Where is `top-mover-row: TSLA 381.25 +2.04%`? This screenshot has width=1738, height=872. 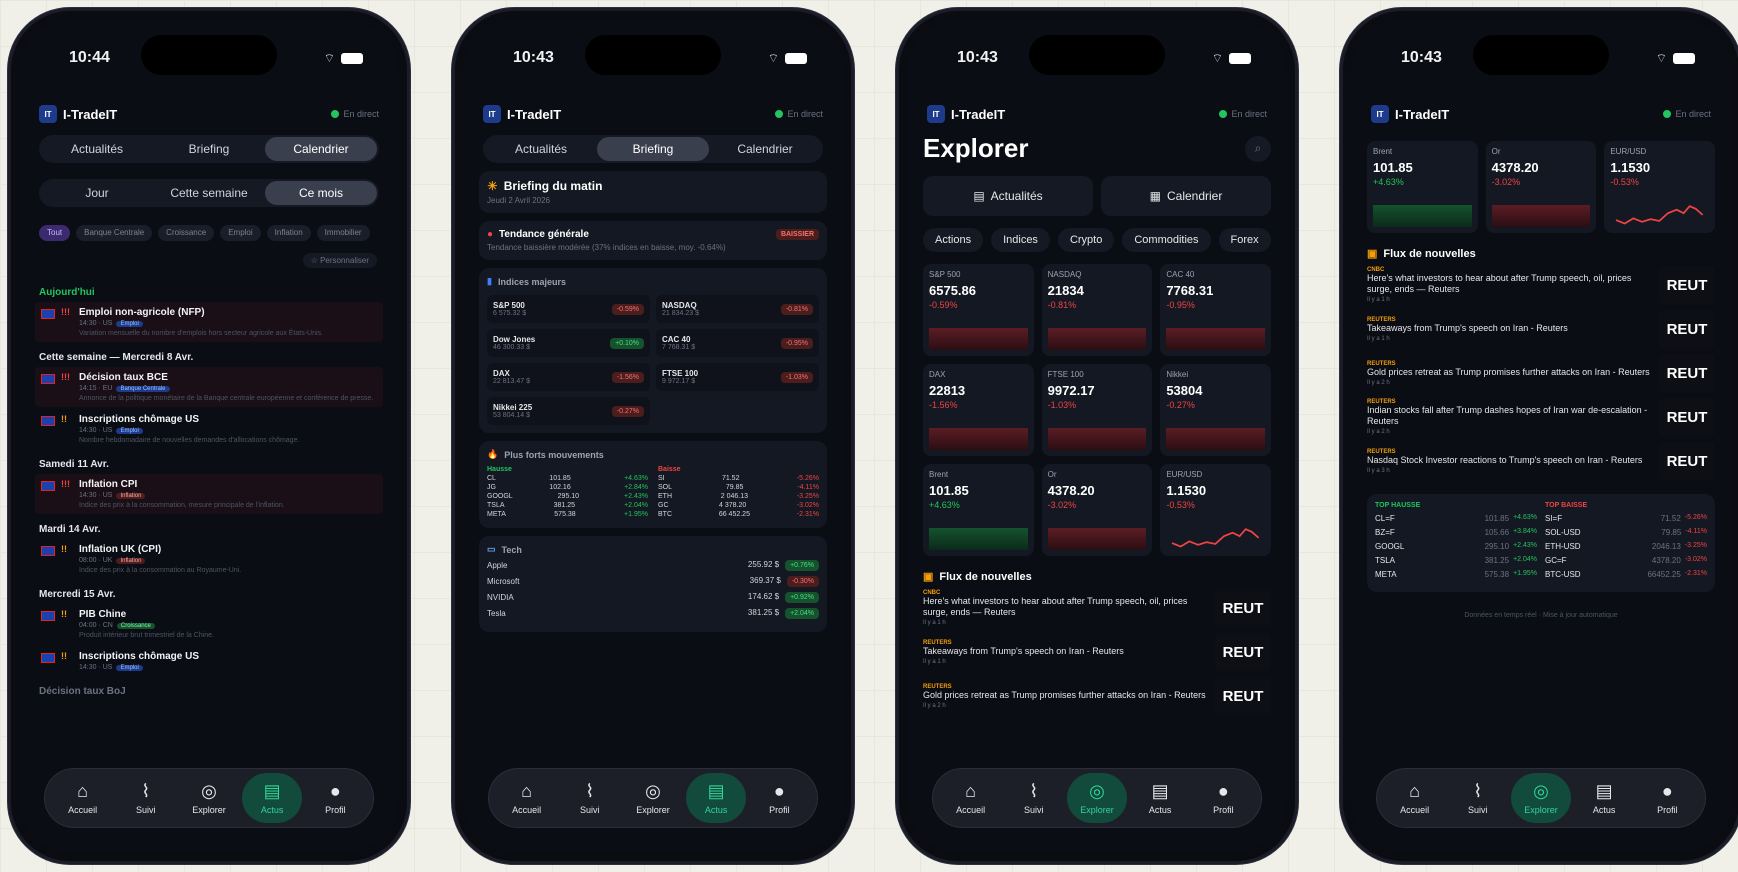
top-mover-row: TSLA 381.25 +2.04% is located at coordinates (1456, 560).